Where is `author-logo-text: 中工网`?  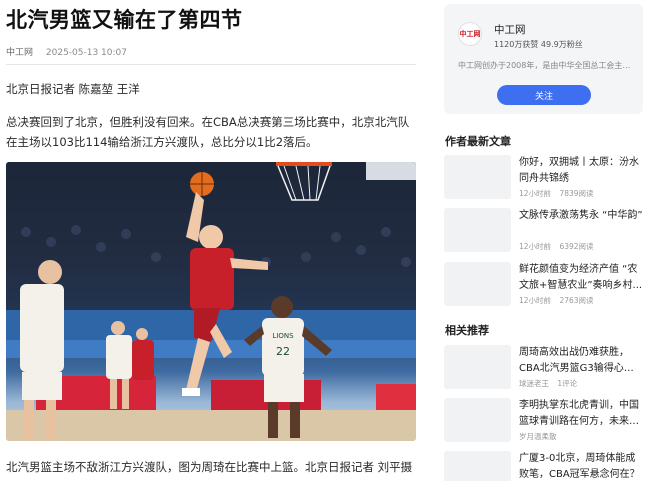
author-logo-text: 中工网 is located at coordinates (470, 34).